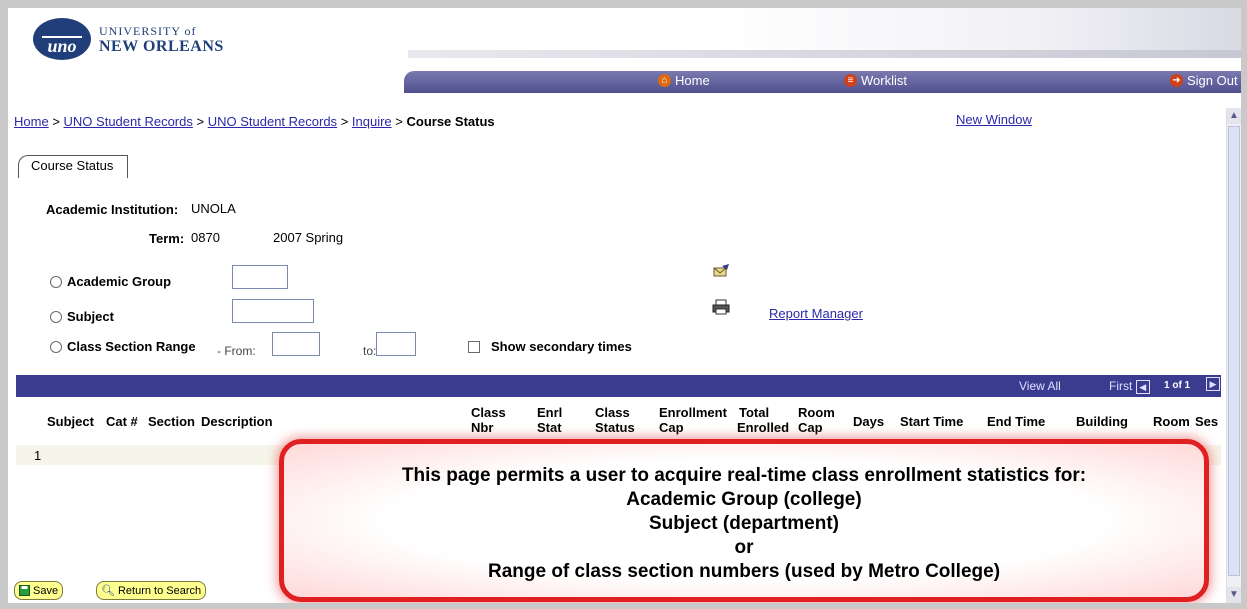  I want to click on university-logo: uno UNIVERSITY of NEW ORLEANS, so click(128, 39).